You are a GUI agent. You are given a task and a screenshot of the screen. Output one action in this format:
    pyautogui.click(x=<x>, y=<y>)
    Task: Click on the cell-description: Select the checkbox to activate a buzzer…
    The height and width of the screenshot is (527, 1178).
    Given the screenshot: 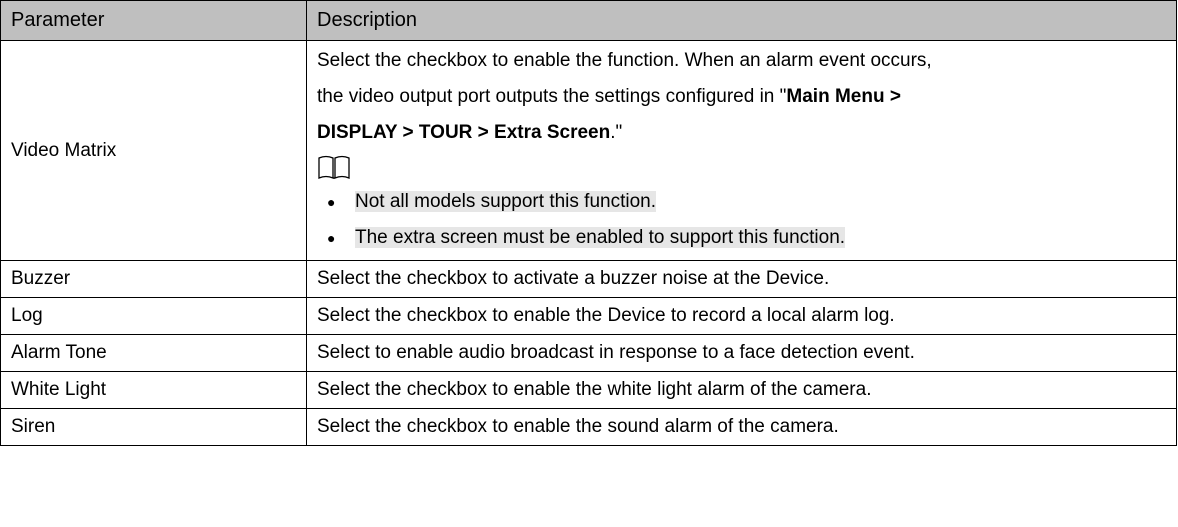 What is the action you would take?
    pyautogui.click(x=741, y=279)
    